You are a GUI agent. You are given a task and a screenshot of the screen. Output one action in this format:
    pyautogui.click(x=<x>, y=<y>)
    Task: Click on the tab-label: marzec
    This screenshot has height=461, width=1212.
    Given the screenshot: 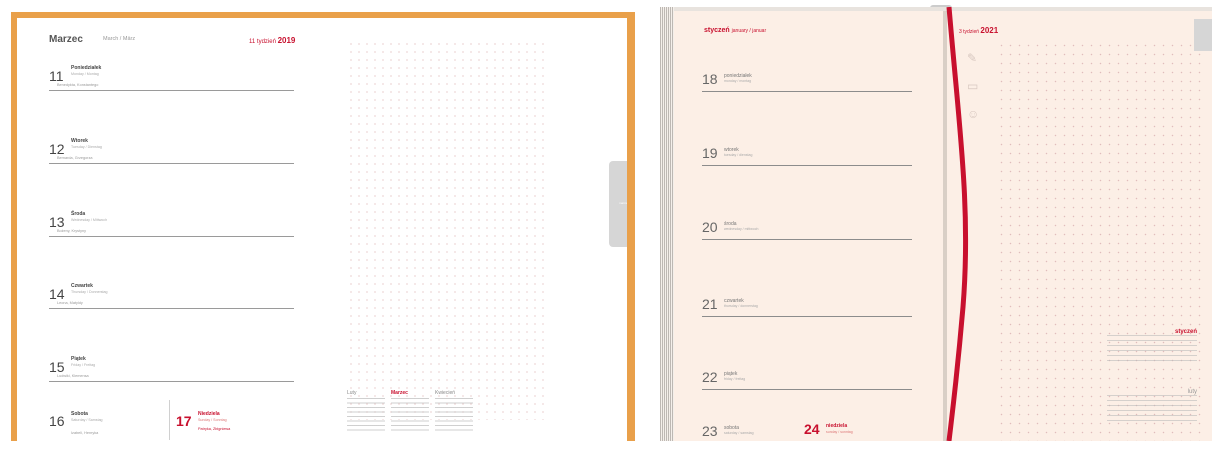 What is the action you would take?
    pyautogui.click(x=623, y=203)
    